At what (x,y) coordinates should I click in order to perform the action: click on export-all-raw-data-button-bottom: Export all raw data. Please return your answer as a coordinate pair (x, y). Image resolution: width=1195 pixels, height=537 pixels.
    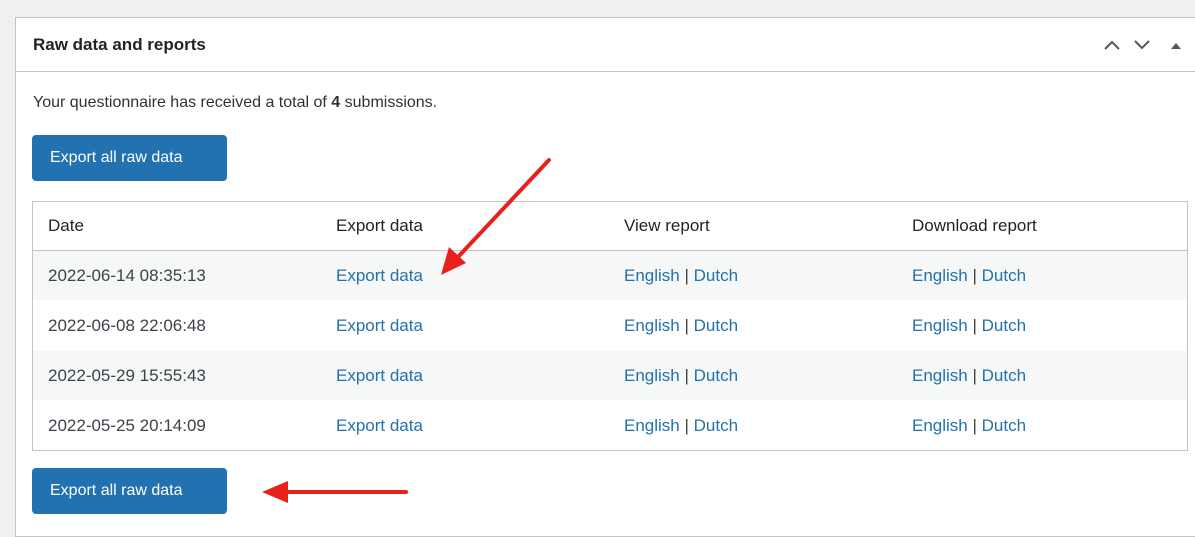
    Looking at the image, I should click on (129, 491).